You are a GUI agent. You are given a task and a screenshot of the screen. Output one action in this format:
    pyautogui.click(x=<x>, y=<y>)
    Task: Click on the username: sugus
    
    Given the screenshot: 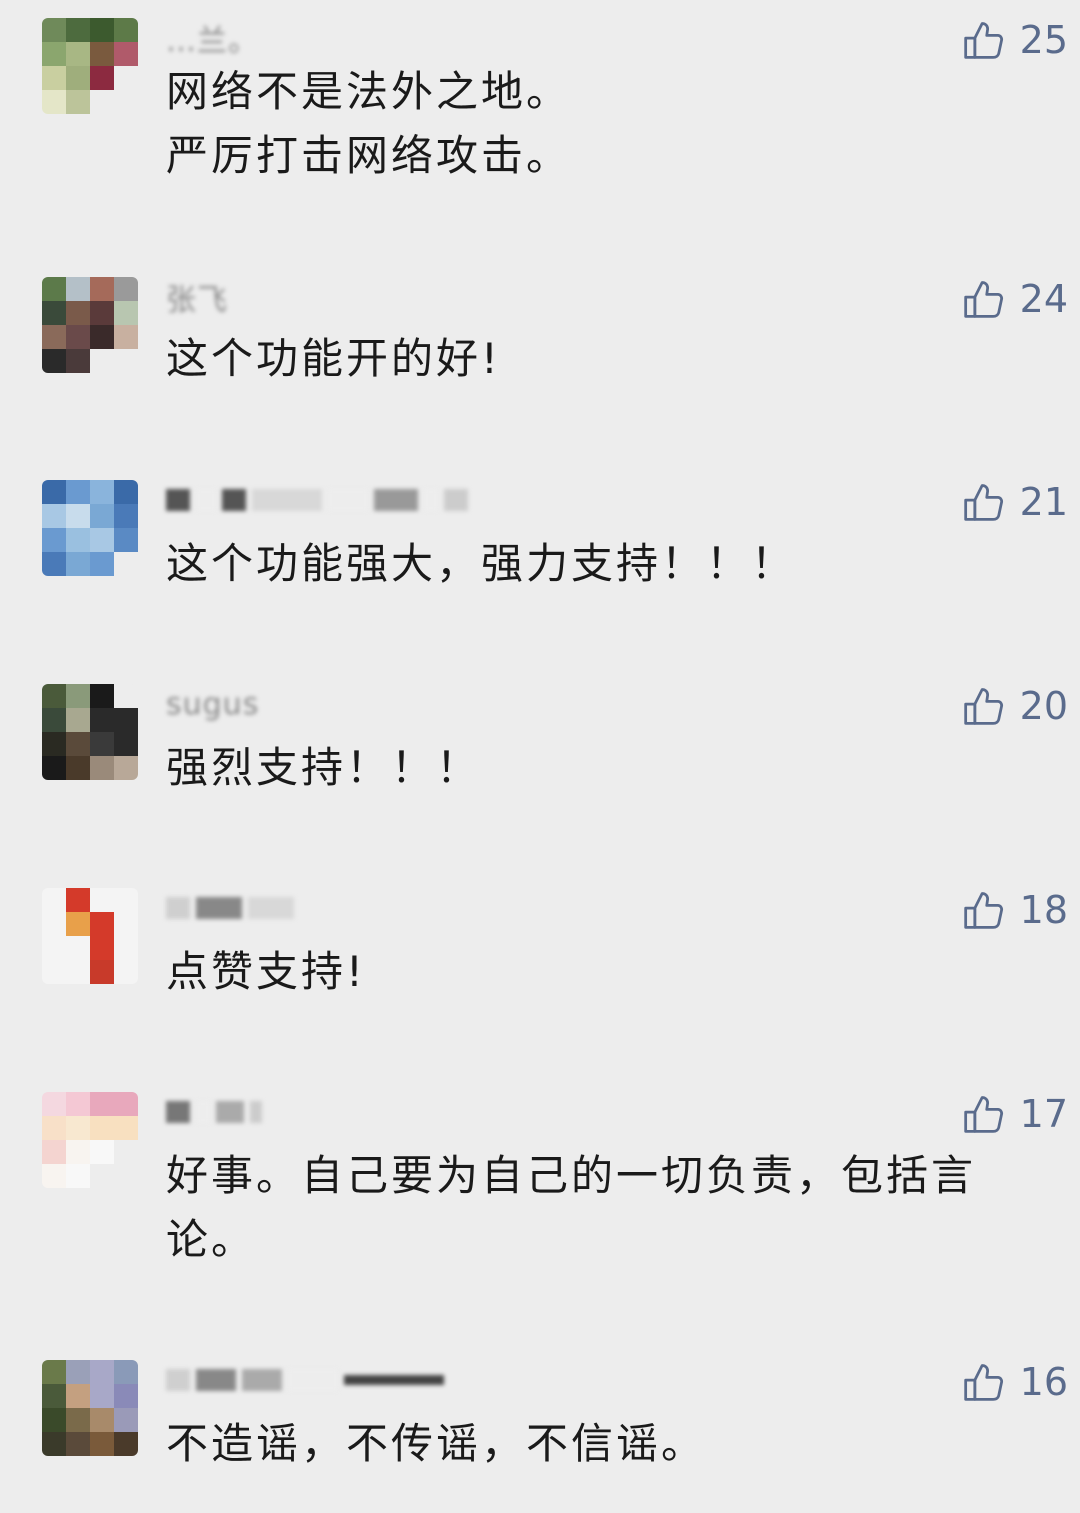 What is the action you would take?
    pyautogui.click(x=212, y=704)
    